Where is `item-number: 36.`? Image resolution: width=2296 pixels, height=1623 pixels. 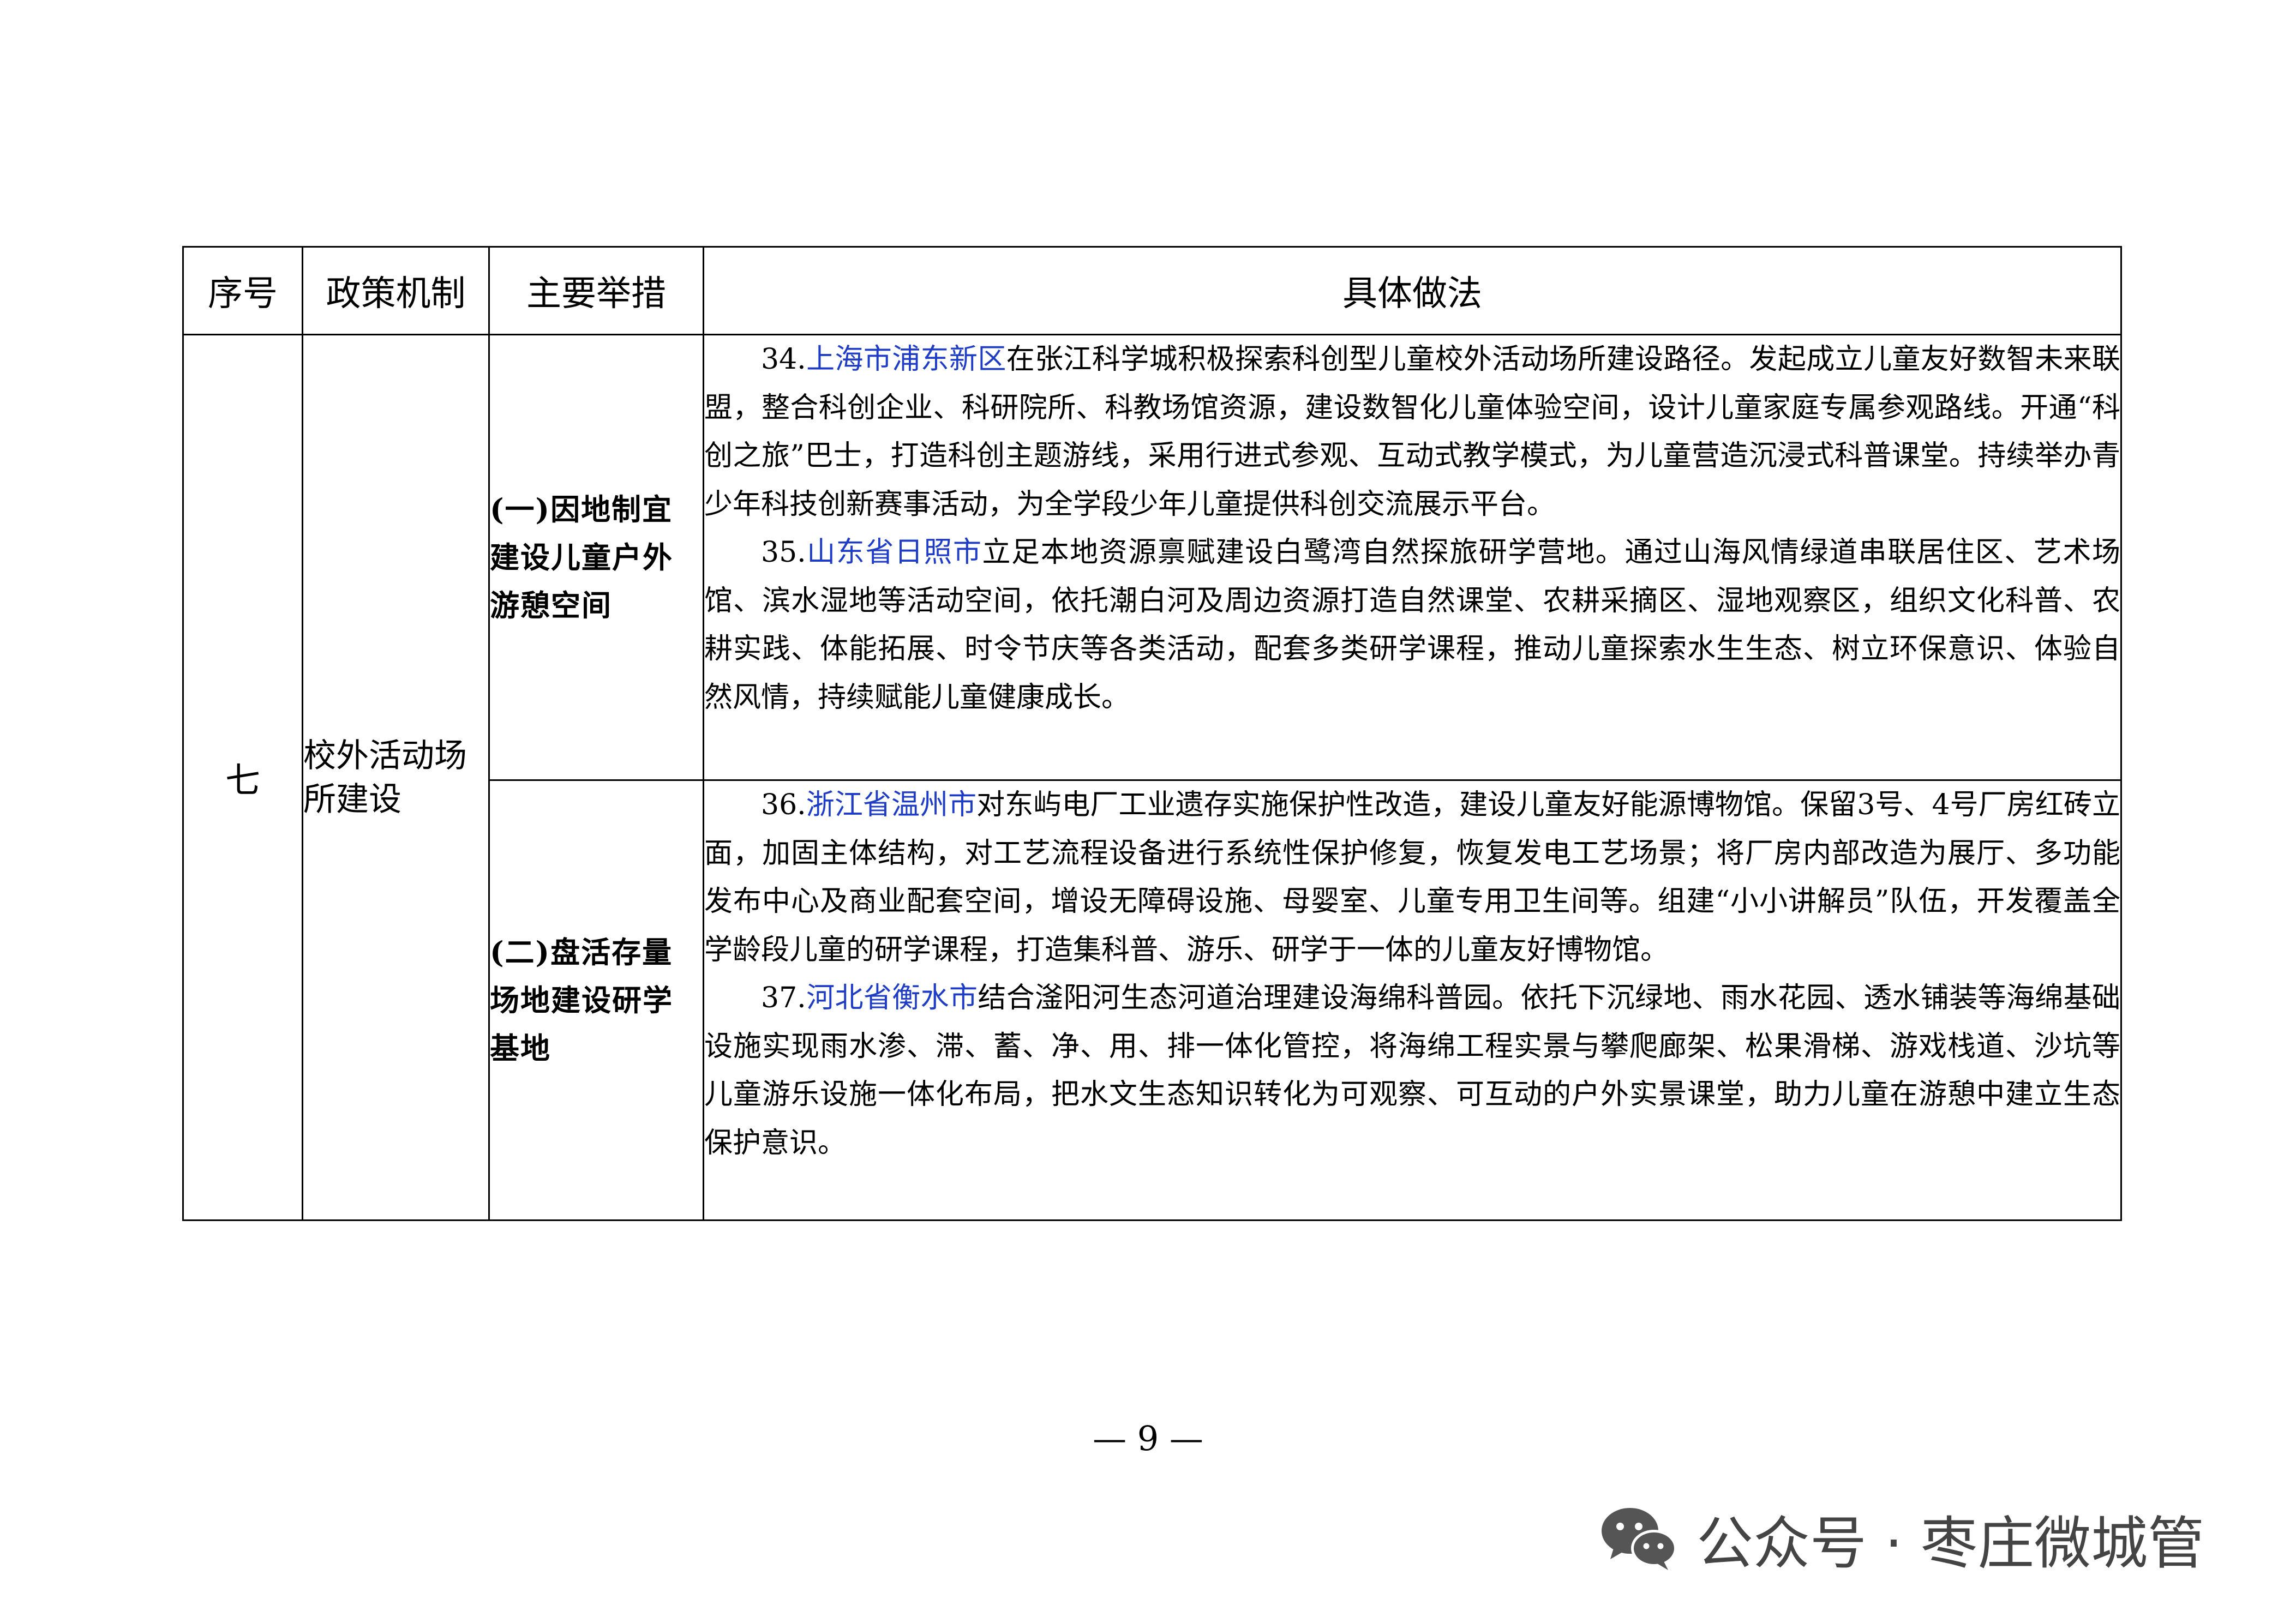
item-number: 36. is located at coordinates (783, 805).